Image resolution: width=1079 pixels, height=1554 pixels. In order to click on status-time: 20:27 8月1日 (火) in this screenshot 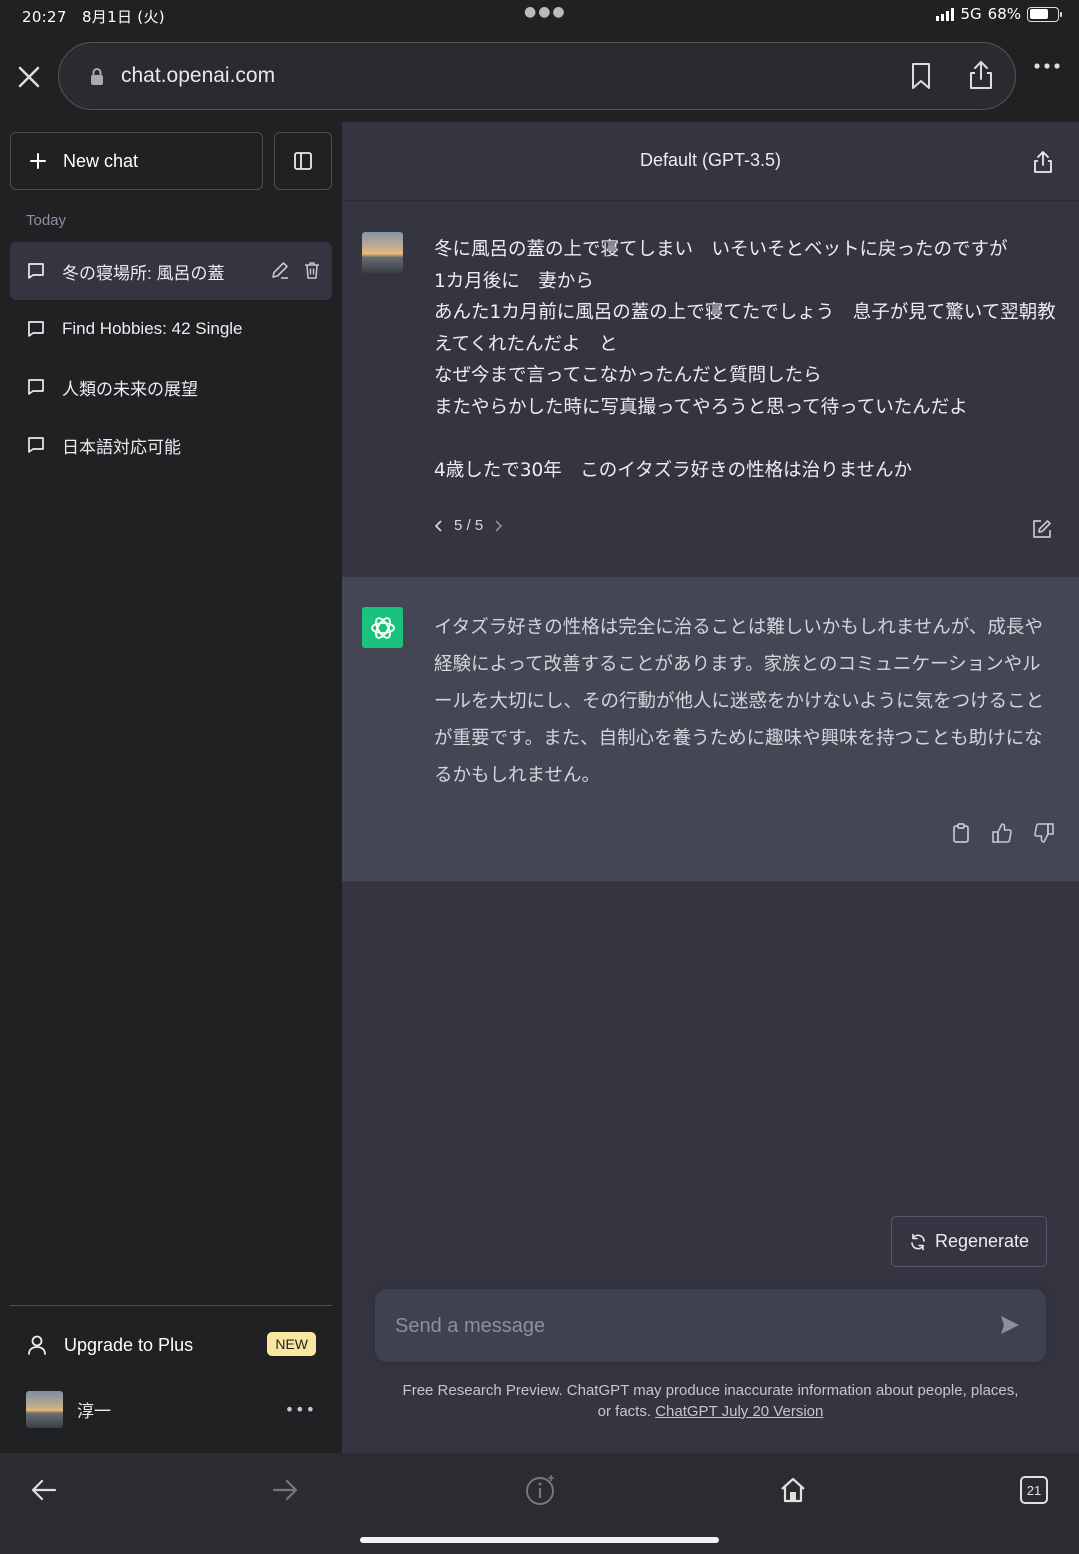, I will do `click(93, 16)`.